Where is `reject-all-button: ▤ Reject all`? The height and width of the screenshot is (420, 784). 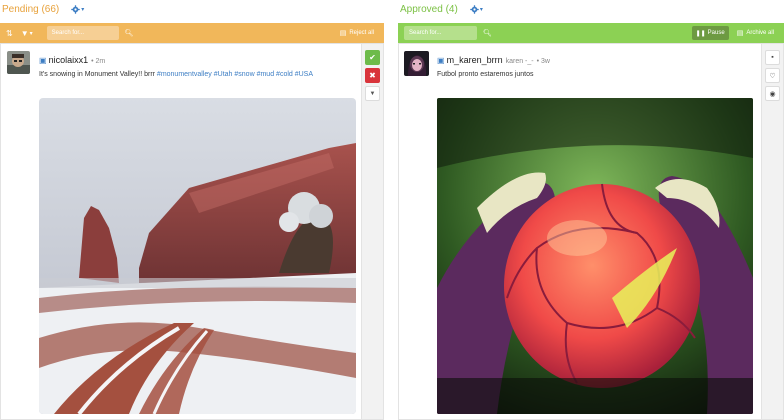
reject-all-button: ▤ Reject all is located at coordinates (357, 33).